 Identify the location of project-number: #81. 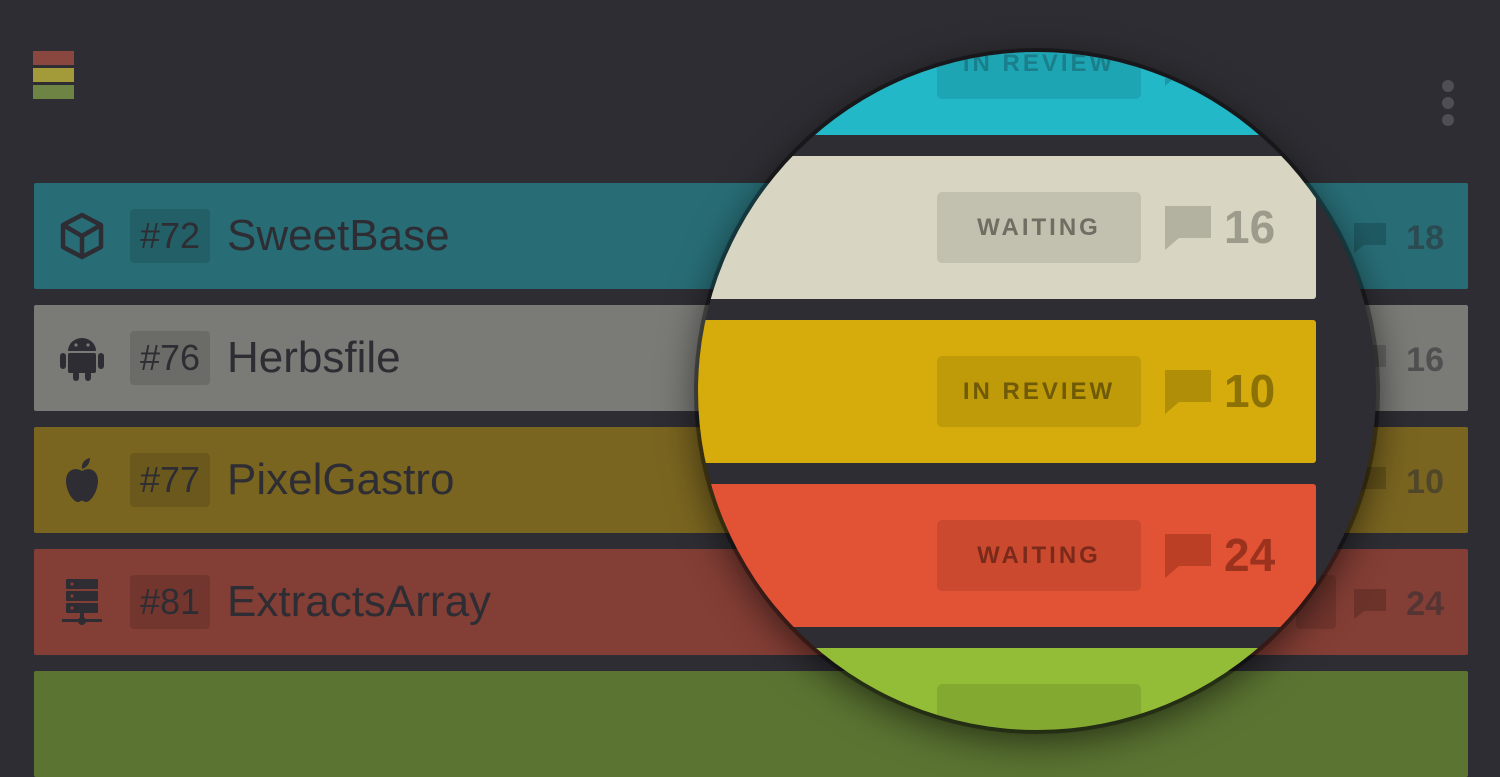
(170, 602).